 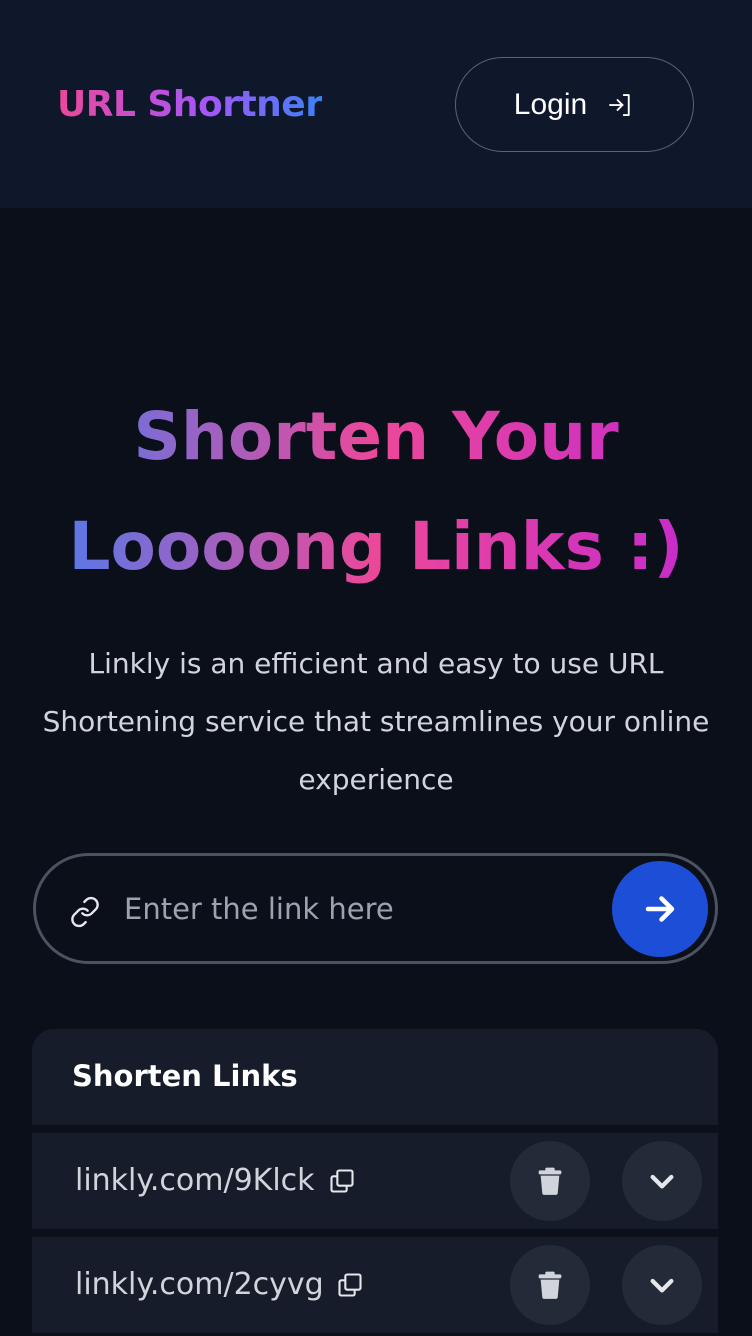 What do you see at coordinates (375, 1181) in the screenshot?
I see `list-item: linkly.com/9Klck` at bounding box center [375, 1181].